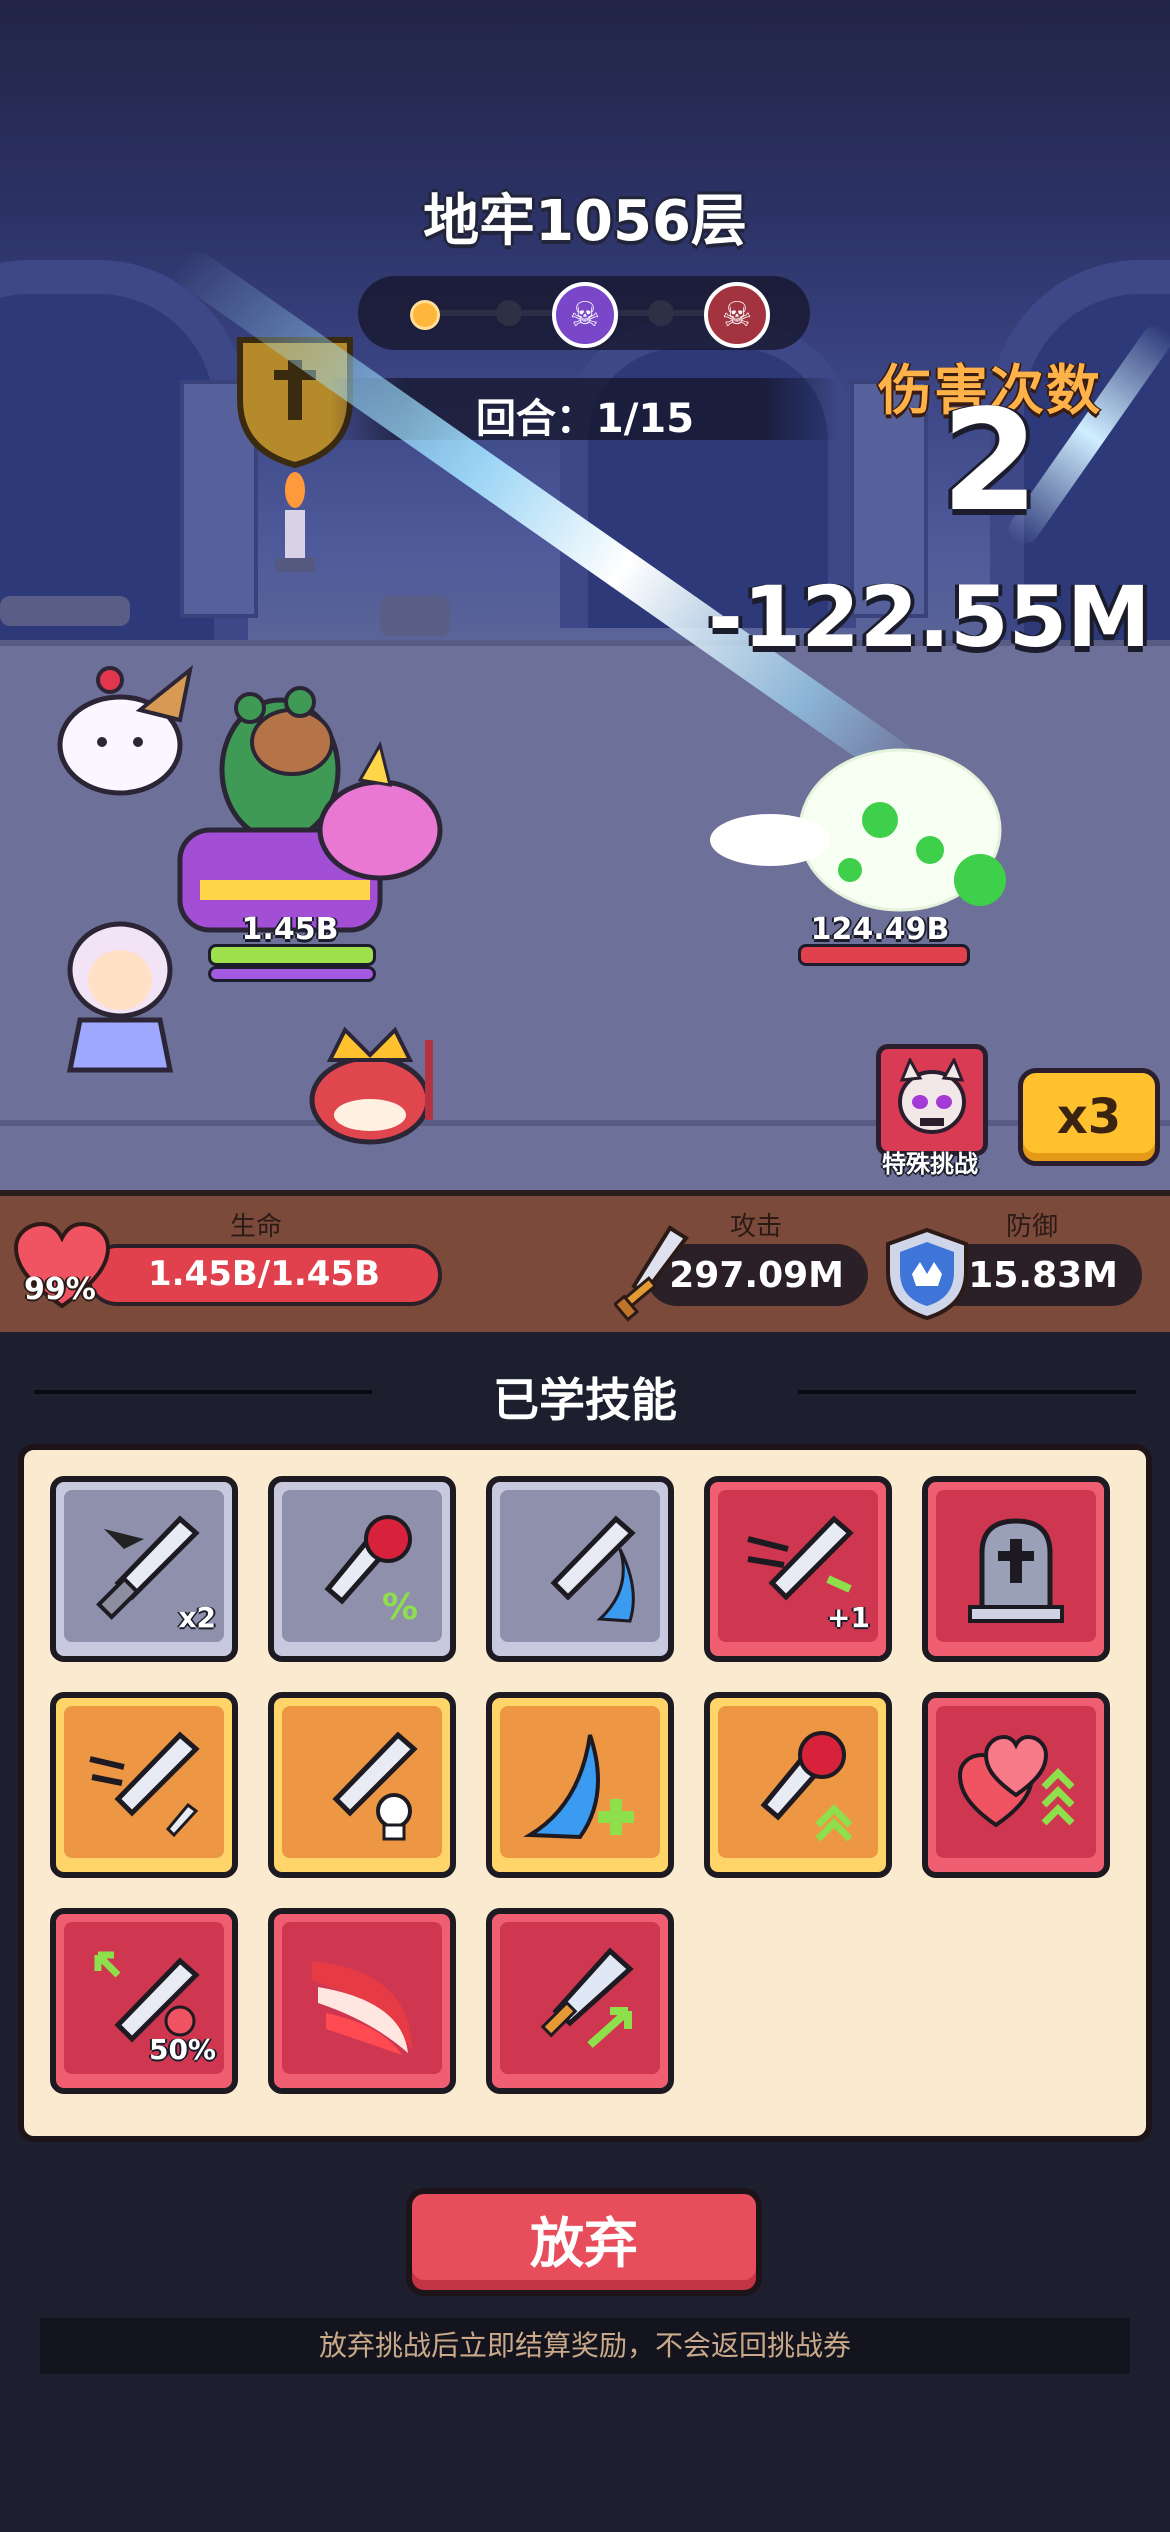  I want to click on hp-bar: 1.45B/1.45B, so click(264, 1275).